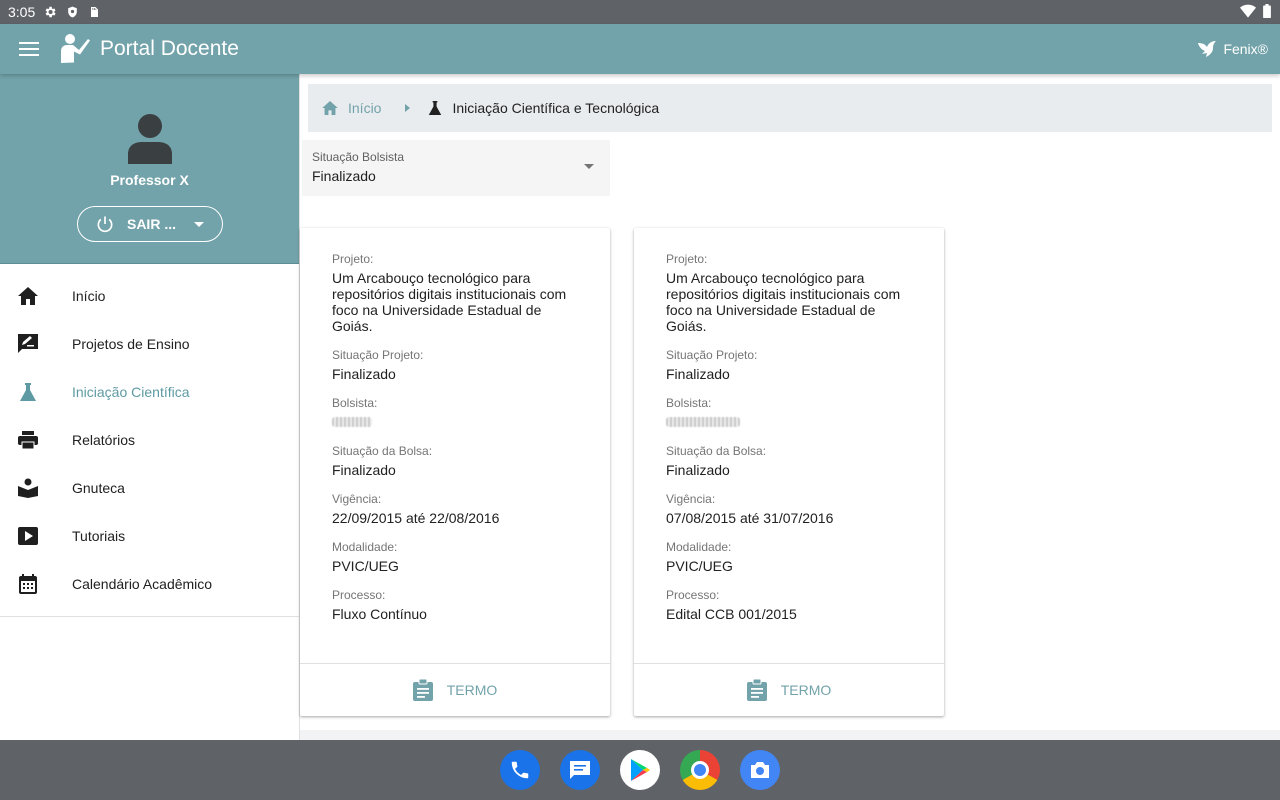 The width and height of the screenshot is (1280, 800). I want to click on chevron-right-icon, so click(408, 108).